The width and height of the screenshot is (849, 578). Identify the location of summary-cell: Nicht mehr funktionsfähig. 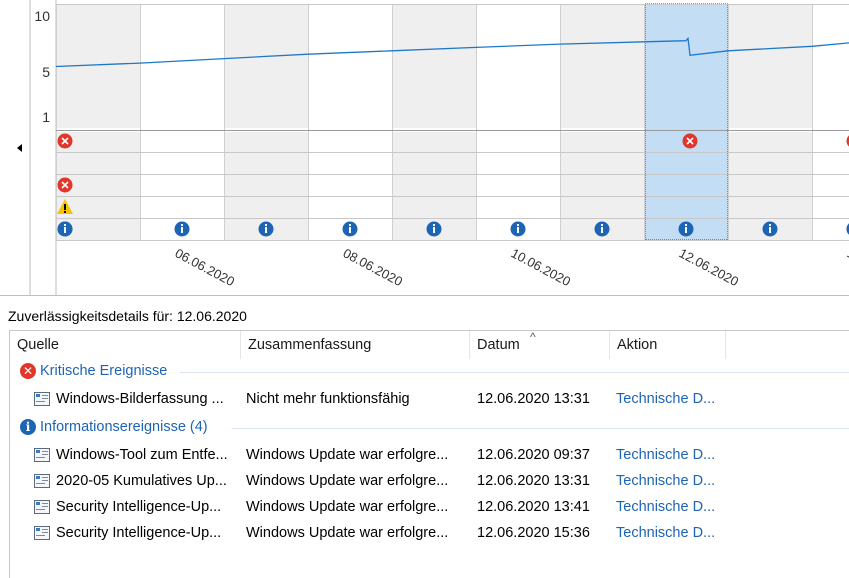
(357, 399).